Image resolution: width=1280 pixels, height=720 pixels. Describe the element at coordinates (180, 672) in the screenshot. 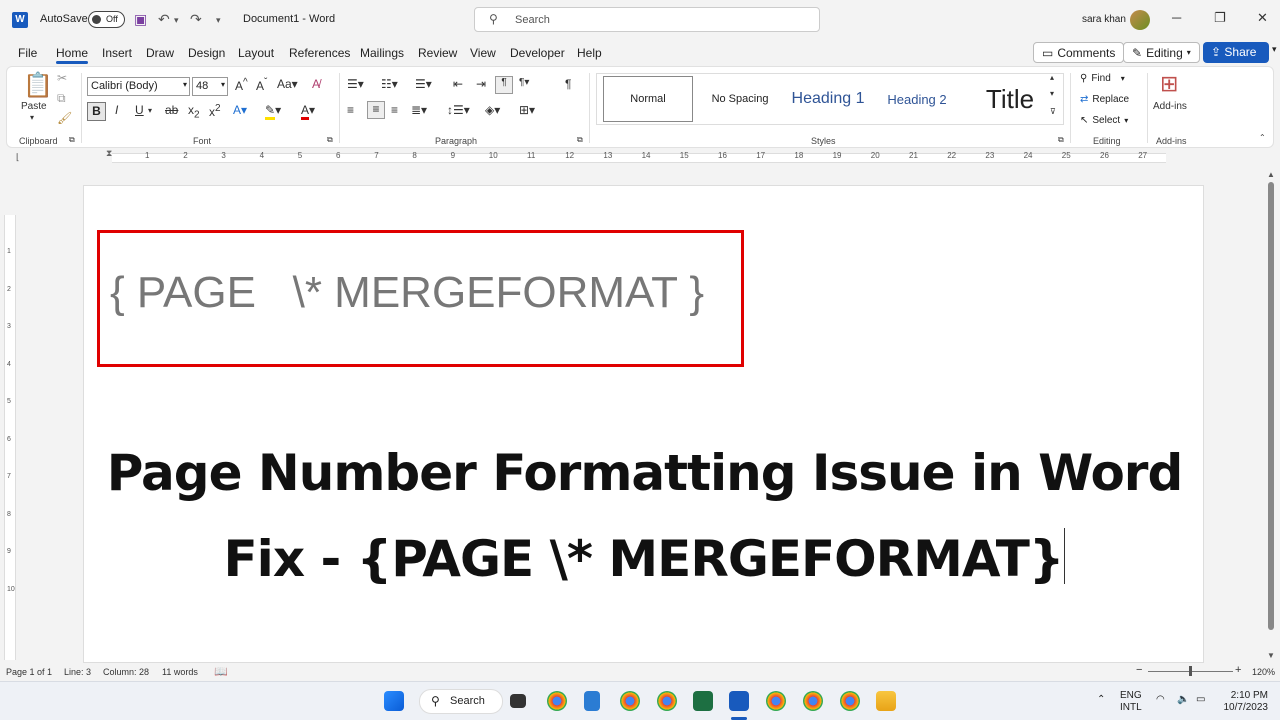

I see `word-count: 11 words` at that location.